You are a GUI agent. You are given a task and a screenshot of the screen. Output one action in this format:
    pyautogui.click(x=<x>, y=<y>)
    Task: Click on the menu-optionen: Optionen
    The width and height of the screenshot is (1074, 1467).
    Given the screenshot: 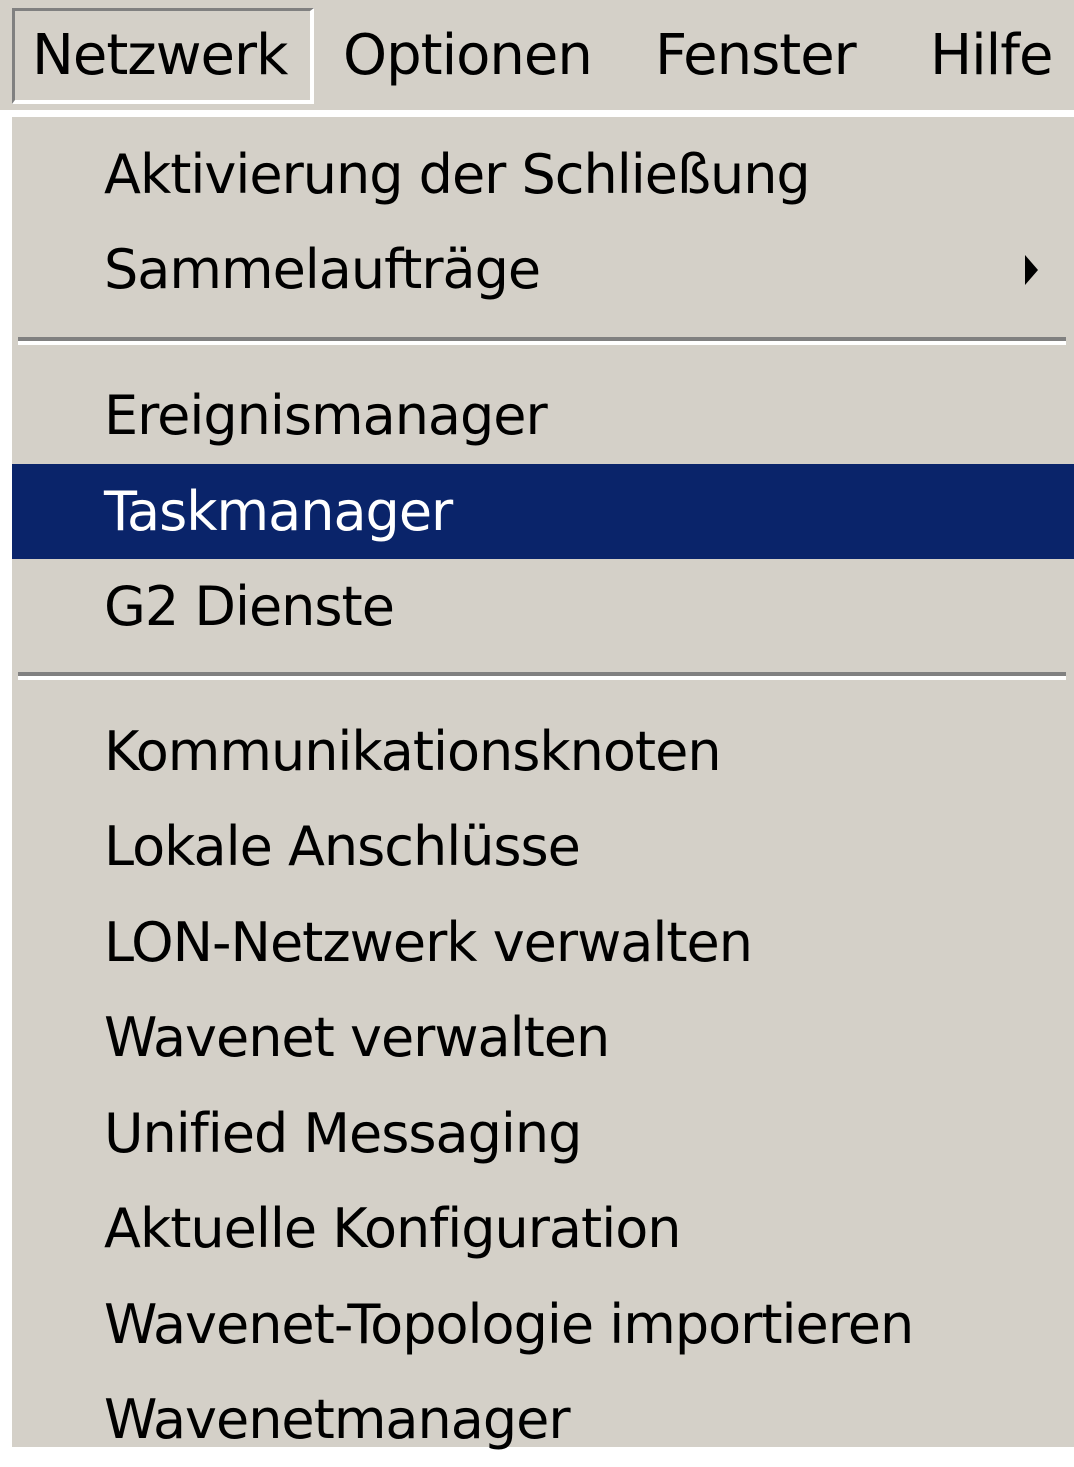 What is the action you would take?
    pyautogui.click(x=468, y=55)
    